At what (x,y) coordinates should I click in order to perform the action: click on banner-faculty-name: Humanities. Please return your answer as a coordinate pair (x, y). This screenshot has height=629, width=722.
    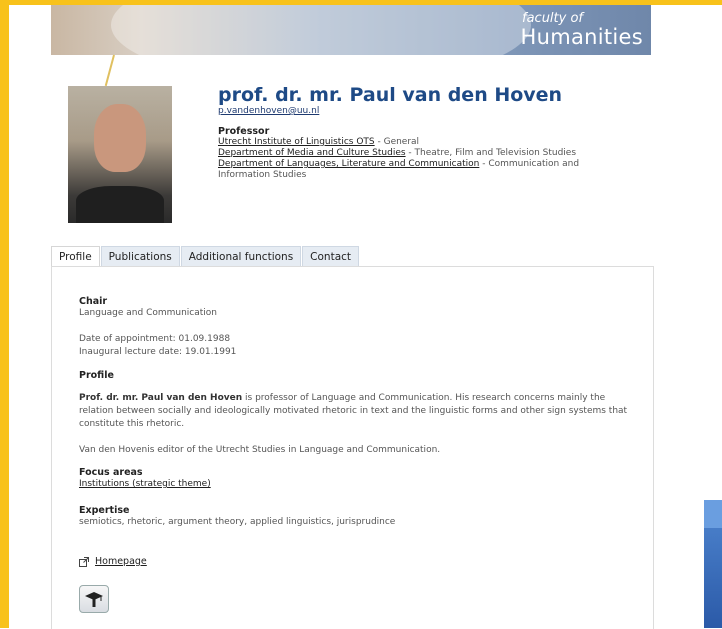
    Looking at the image, I should click on (581, 37).